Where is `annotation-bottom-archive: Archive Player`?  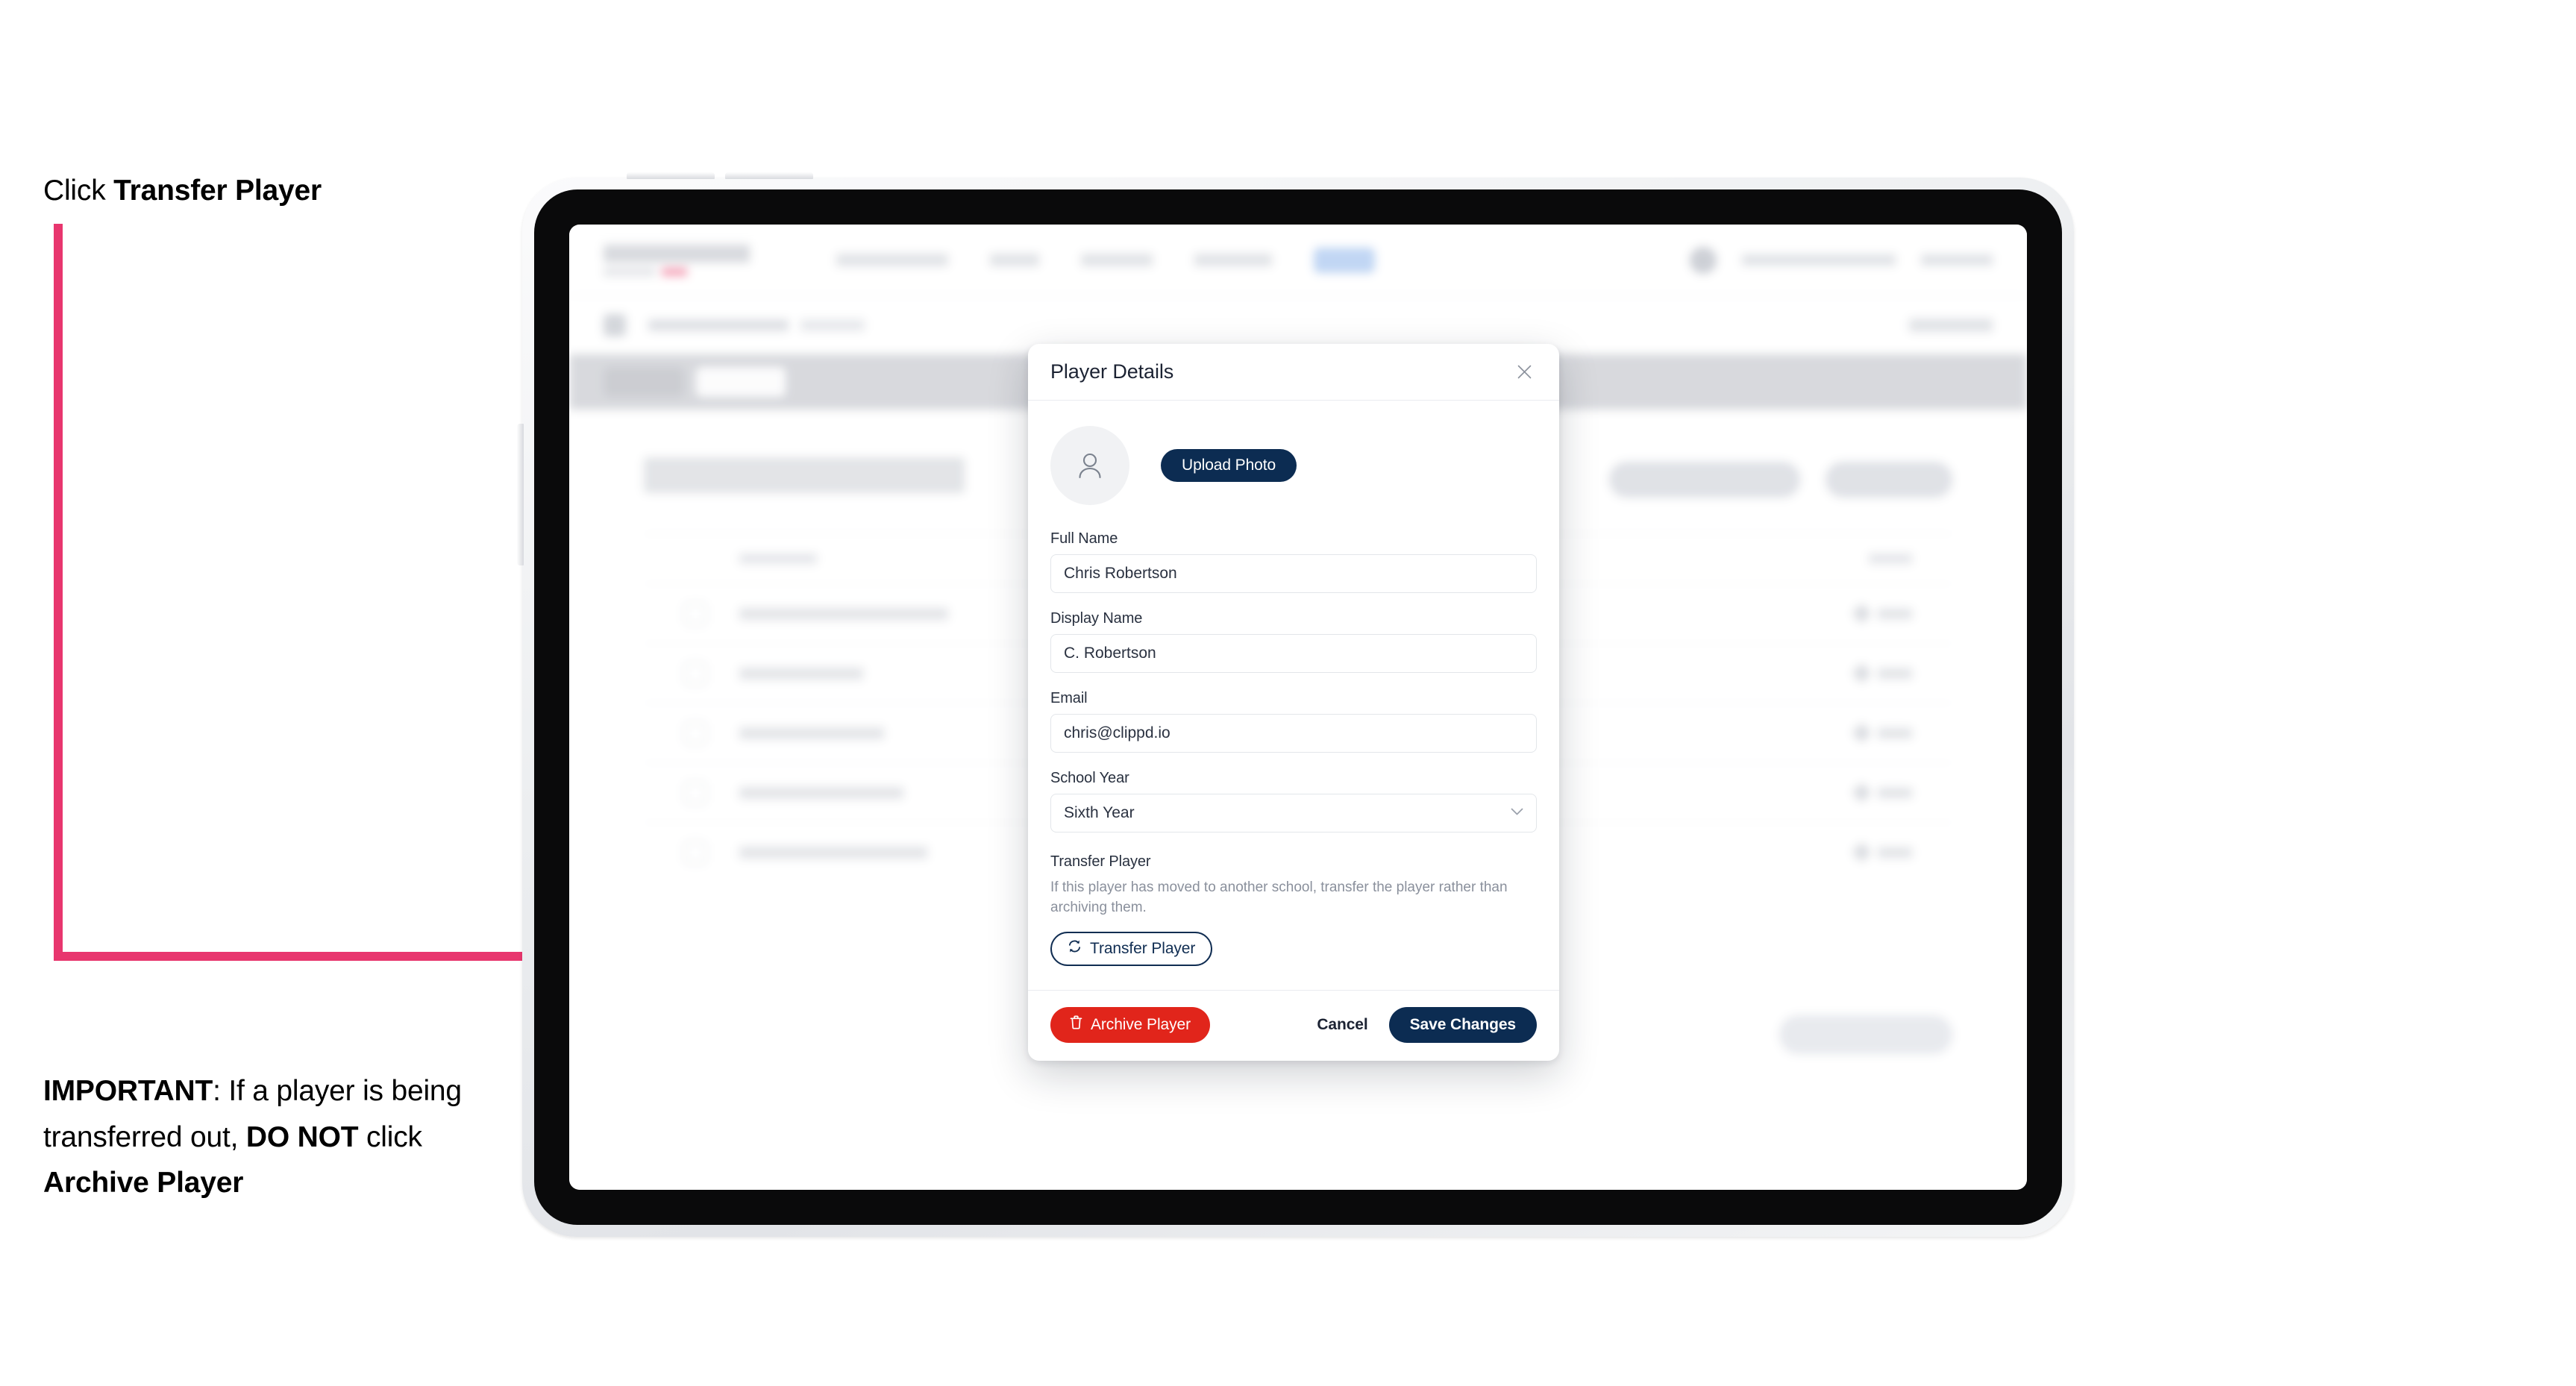 annotation-bottom-archive: Archive Player is located at coordinates (143, 1183).